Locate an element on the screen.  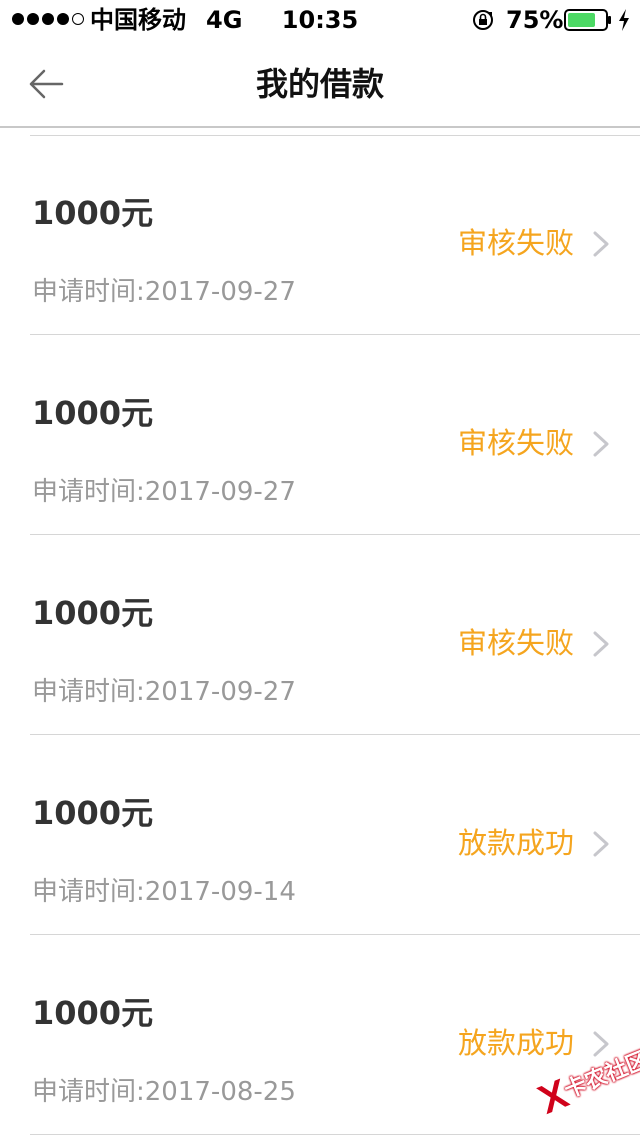
navigation-bar: 我的借款 is located at coordinates (320, 84).